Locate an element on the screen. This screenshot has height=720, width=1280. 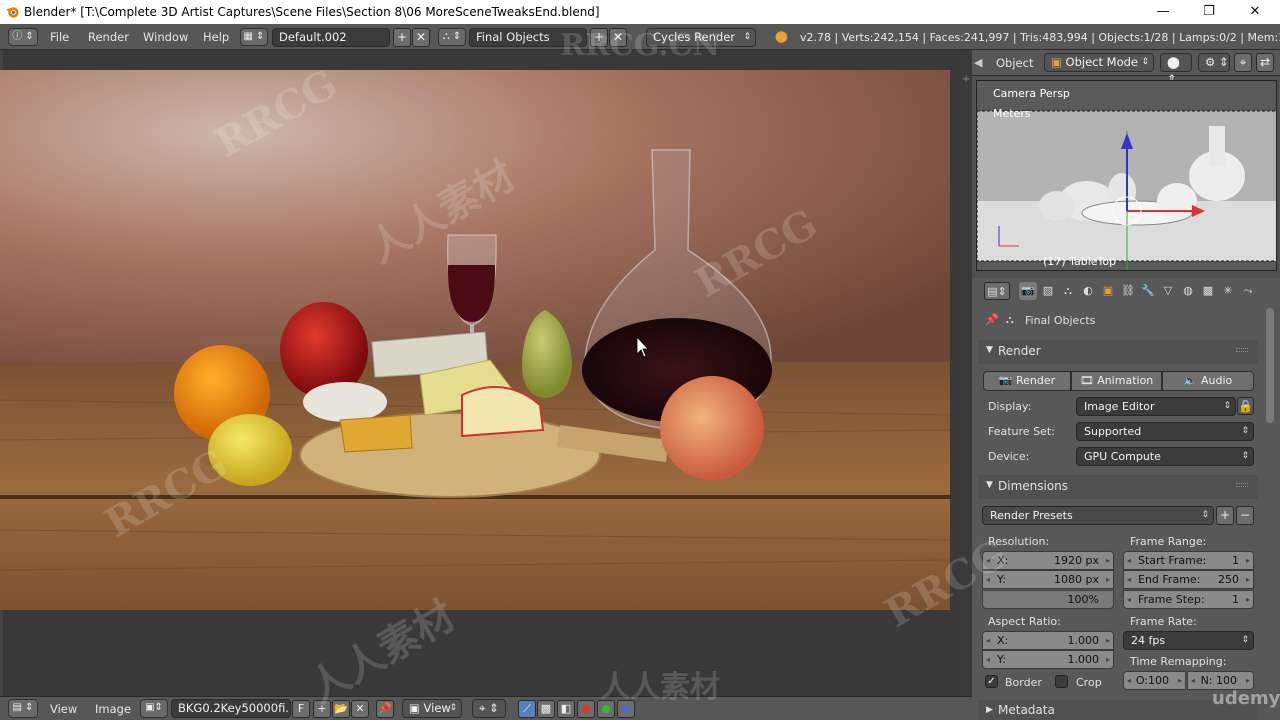
remap-new-field: ◂ N: 100 ▸ is located at coordinates (1220, 680).